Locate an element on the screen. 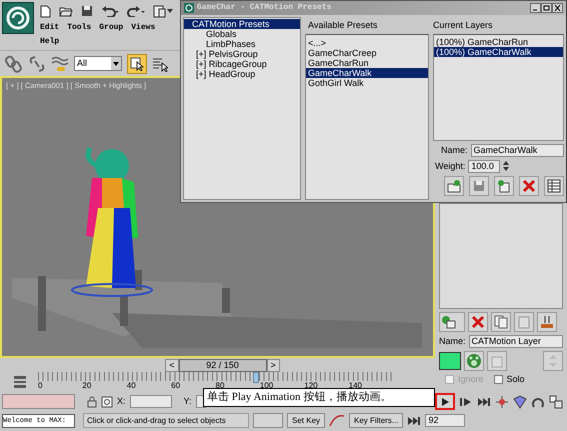  preset-item: GameCharCreep is located at coordinates (367, 53).